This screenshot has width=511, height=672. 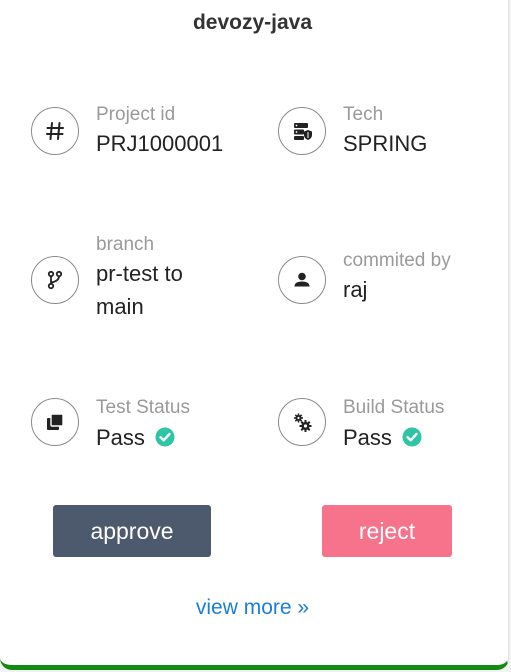 I want to click on build-status-value-row: Pass, so click(x=382, y=437).